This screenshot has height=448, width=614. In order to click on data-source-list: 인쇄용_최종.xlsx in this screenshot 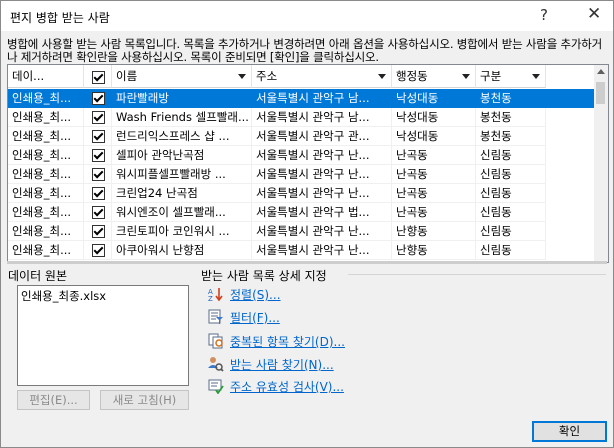, I will do `click(103, 335)`.